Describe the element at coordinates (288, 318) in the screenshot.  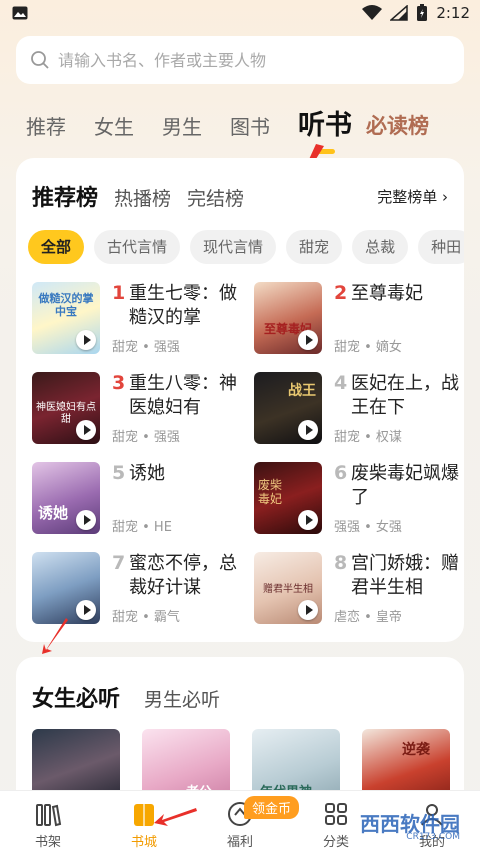
I see `book-cover: 至尊毒妃` at that location.